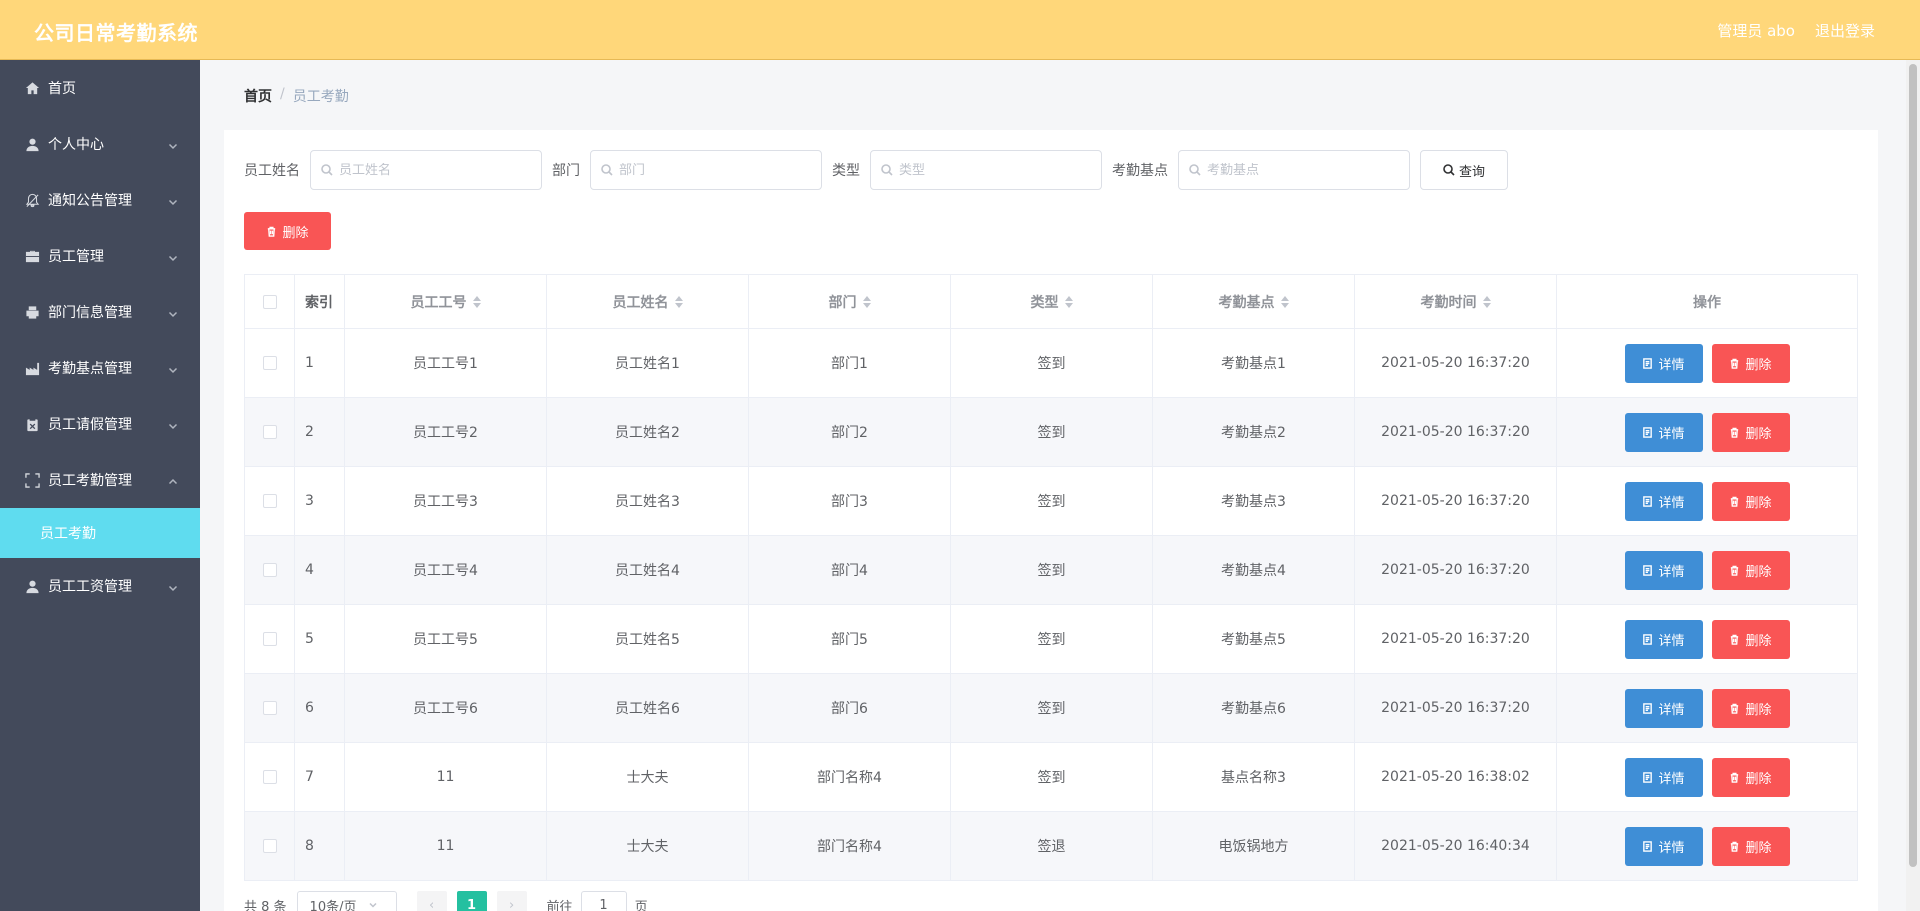 This screenshot has width=1920, height=911. What do you see at coordinates (1254, 301) in the screenshot?
I see `header-point: 考勤基点` at bounding box center [1254, 301].